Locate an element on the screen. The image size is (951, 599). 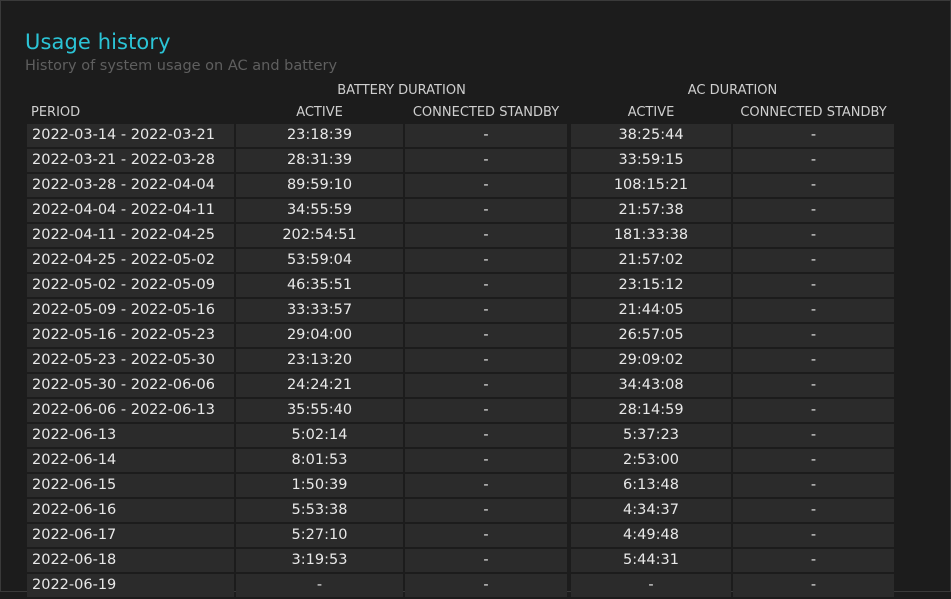
battery-active-cell: 28:31:39 is located at coordinates (319, 160).